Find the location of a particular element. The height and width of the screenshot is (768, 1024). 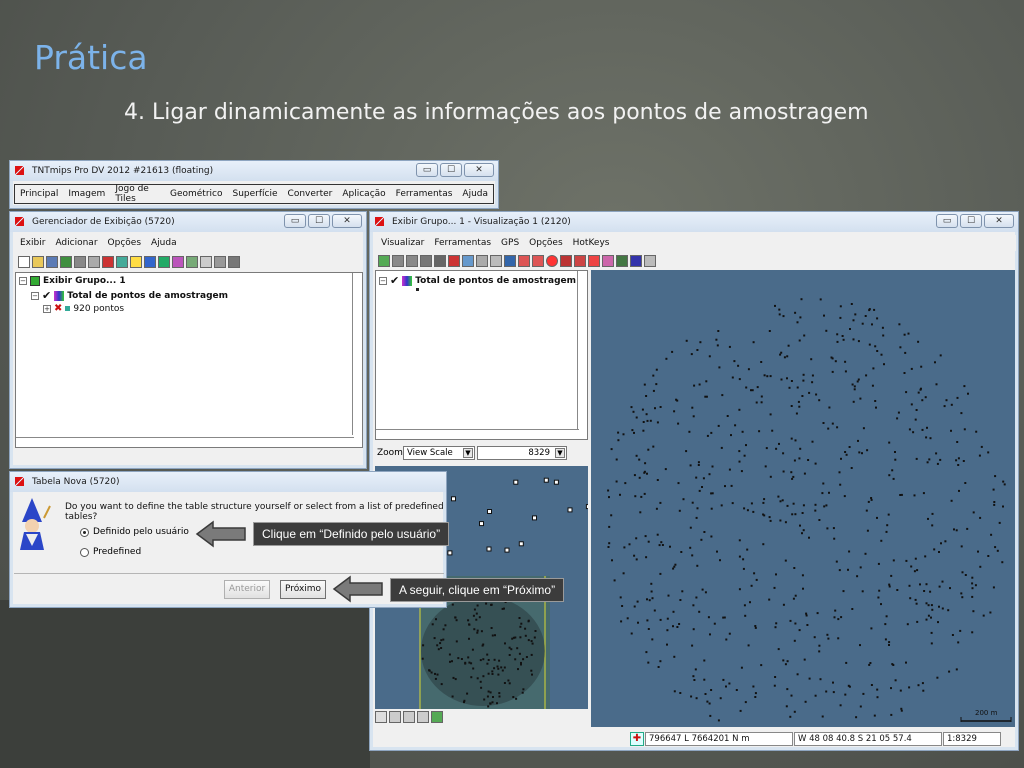

query-icon is located at coordinates (510, 261).